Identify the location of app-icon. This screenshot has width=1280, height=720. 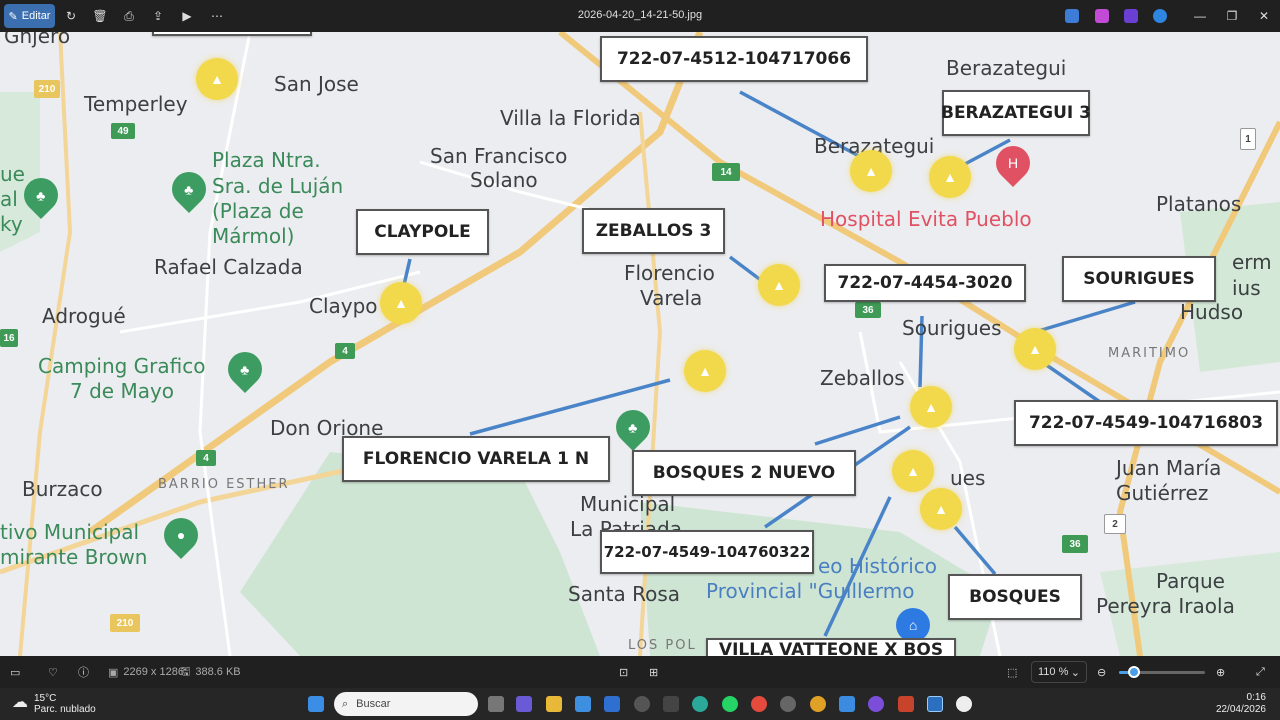
(642, 704).